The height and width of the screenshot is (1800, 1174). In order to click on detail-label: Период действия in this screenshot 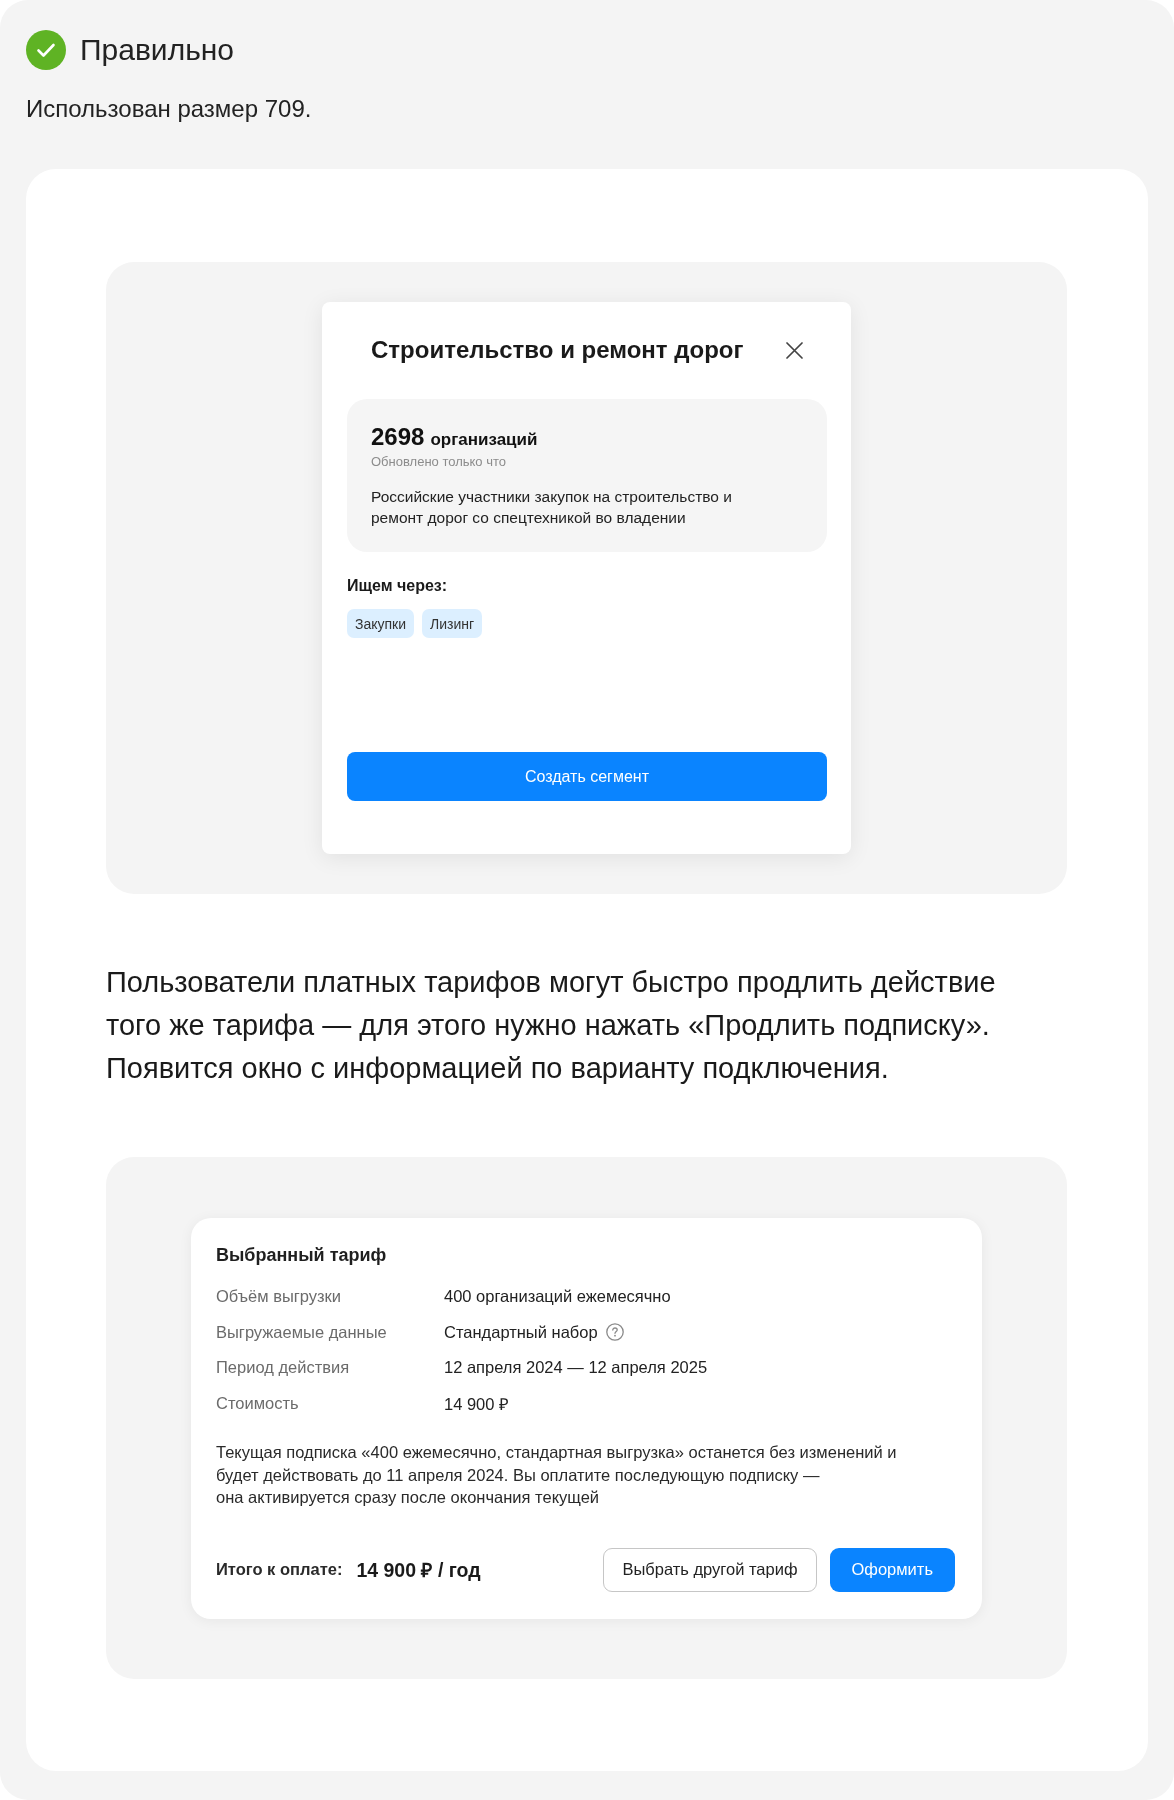, I will do `click(283, 1368)`.